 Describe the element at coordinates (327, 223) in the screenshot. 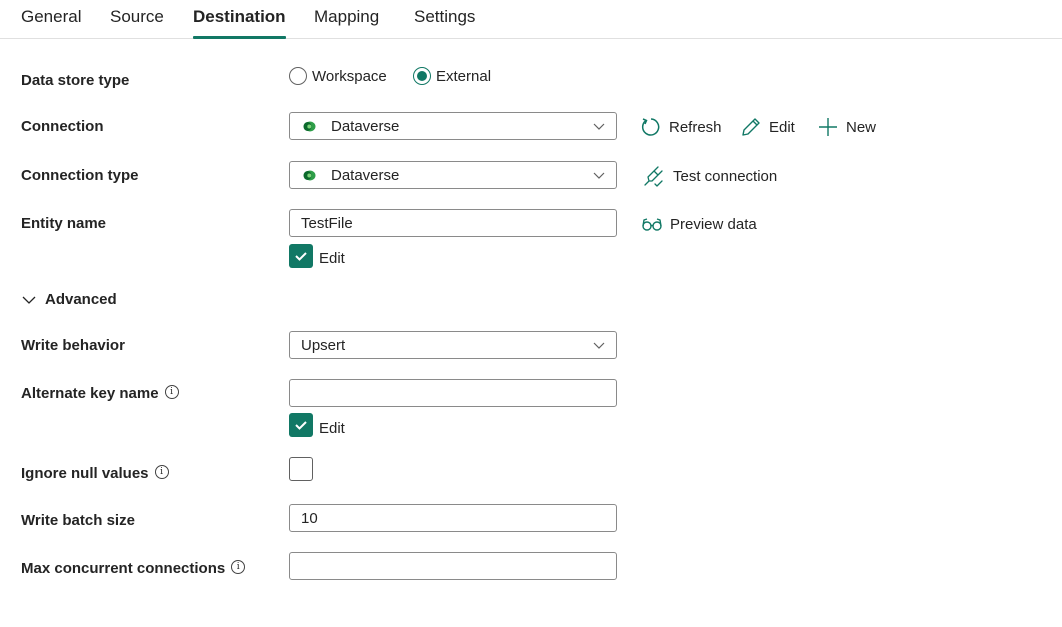

I see `entity-name-value: TestFile` at that location.